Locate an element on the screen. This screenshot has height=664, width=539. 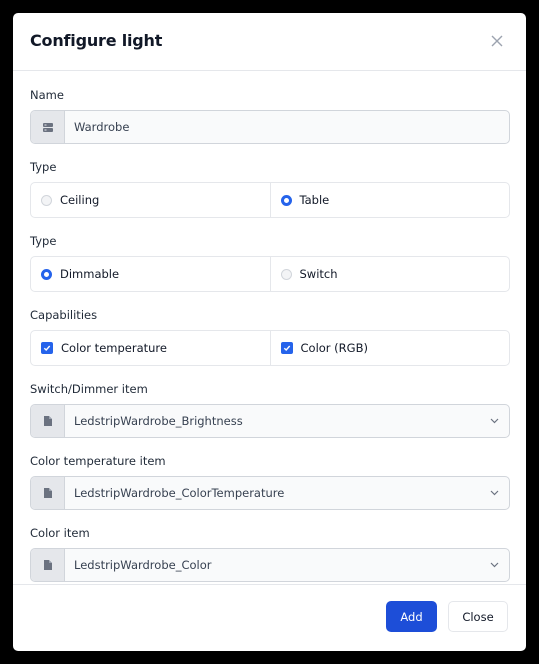
type-label-2: Type is located at coordinates (43, 241).